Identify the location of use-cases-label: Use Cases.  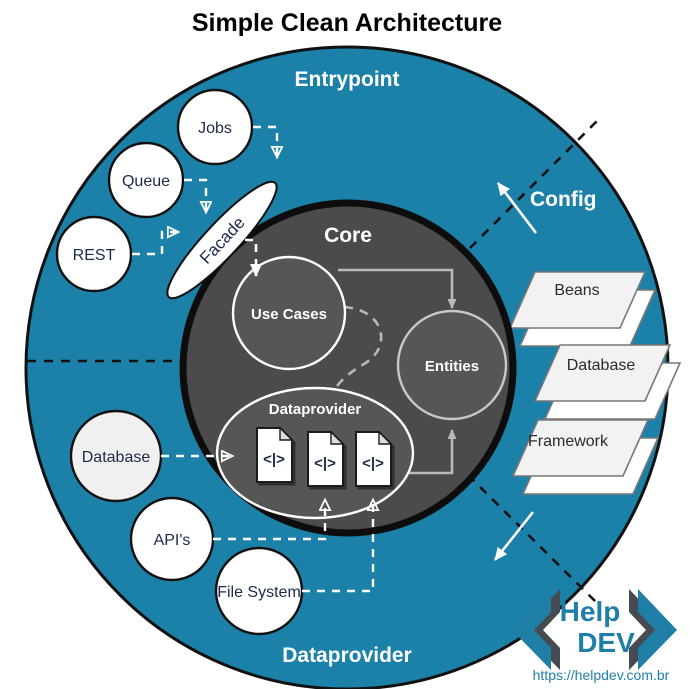
(289, 314).